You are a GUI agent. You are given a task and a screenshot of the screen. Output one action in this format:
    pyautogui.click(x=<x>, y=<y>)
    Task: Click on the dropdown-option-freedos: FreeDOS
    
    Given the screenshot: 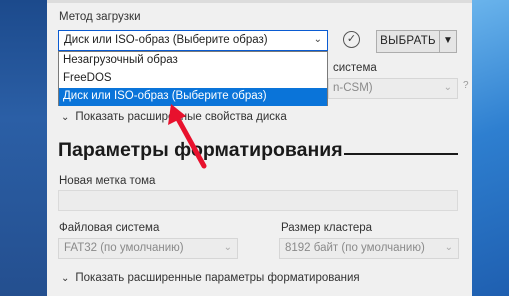 What is the action you would take?
    pyautogui.click(x=193, y=79)
    